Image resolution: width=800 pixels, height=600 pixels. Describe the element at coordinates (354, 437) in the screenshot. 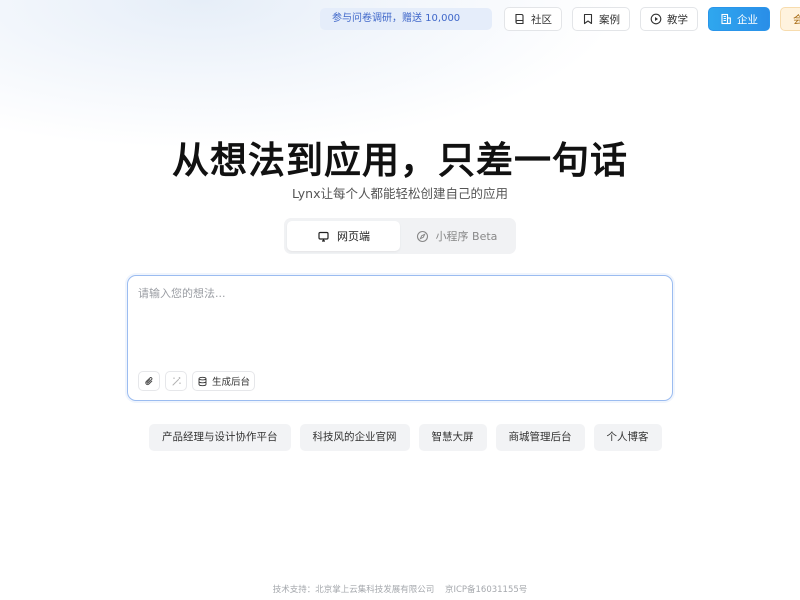

I see `suggestion-chip: 科技风的企业官网` at that location.